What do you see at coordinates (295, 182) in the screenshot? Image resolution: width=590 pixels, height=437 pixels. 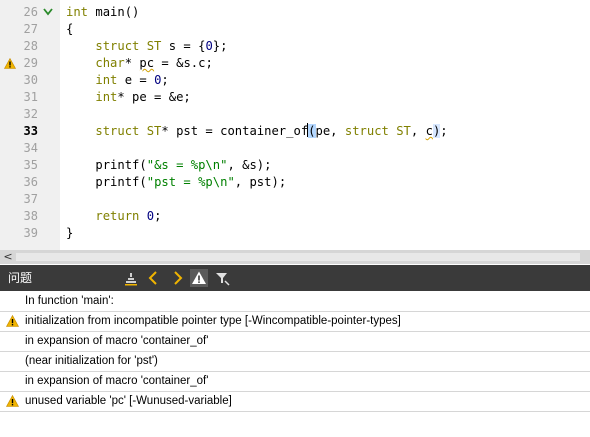 I see `code-line: 36 printf("pst = %p\n", pst);` at bounding box center [295, 182].